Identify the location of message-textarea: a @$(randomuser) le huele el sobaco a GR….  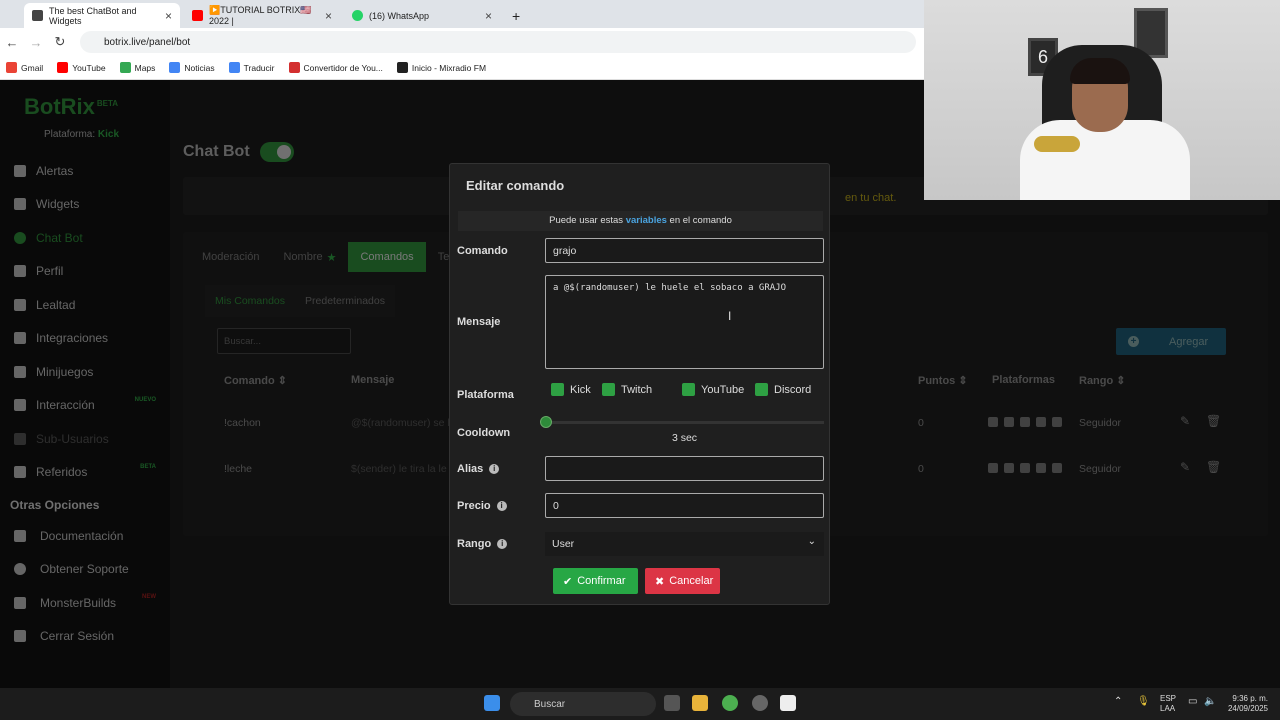
(684, 322).